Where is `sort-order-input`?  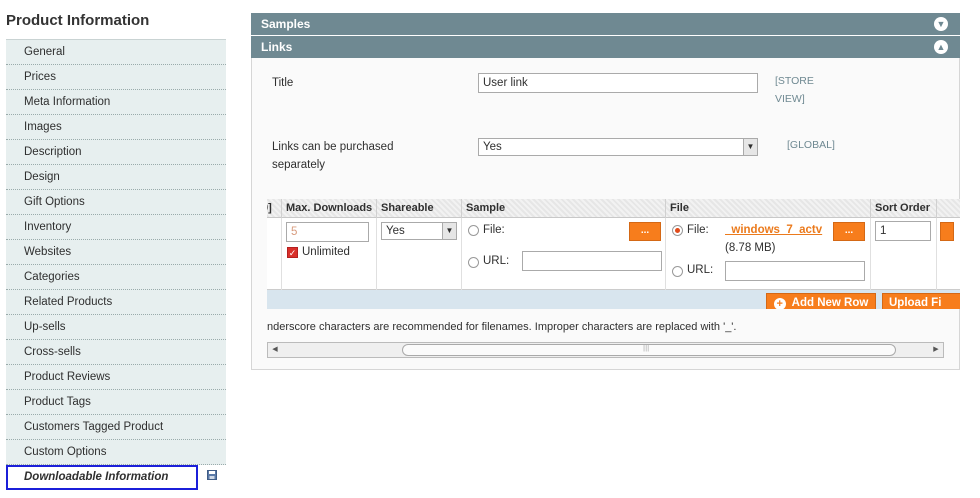 sort-order-input is located at coordinates (903, 231).